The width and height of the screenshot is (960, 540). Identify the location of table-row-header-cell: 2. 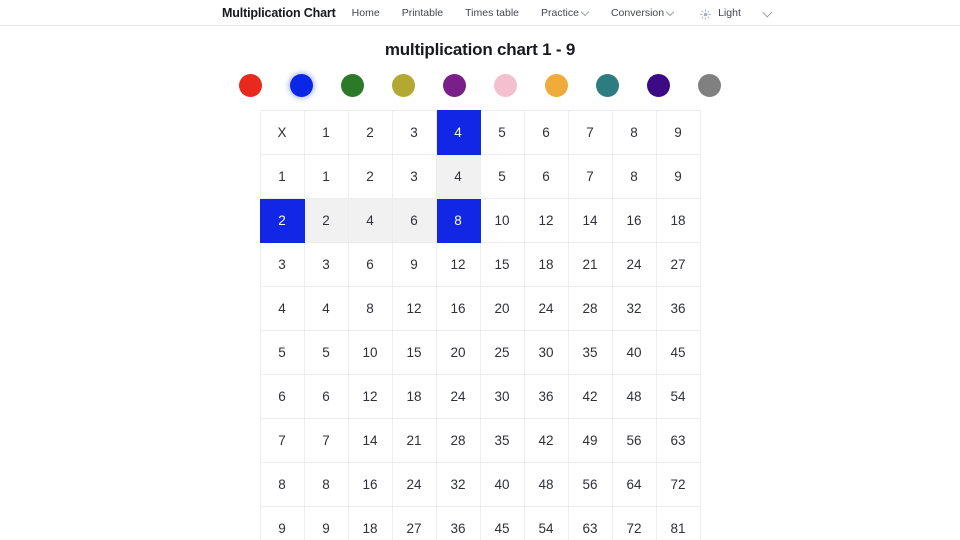
(282, 220).